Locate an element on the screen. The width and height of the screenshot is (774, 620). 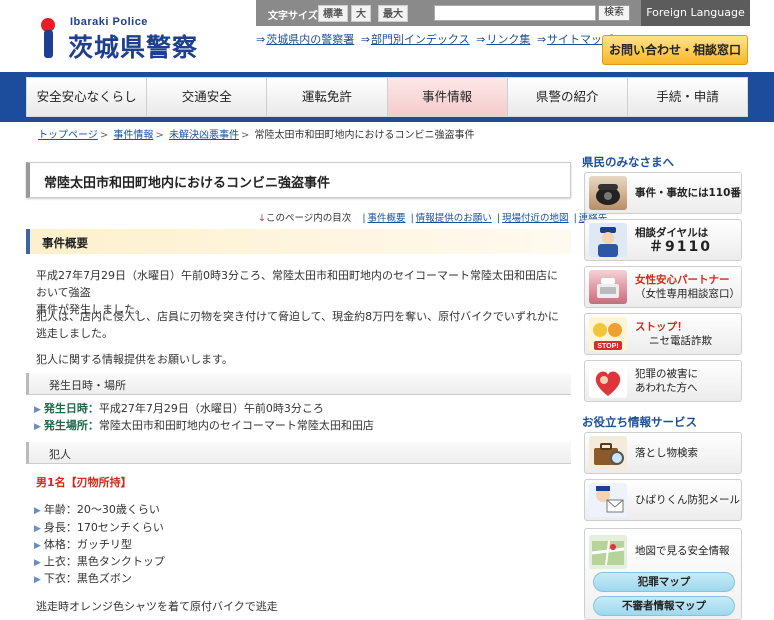
sidebar-item-safety-map: 地図で見る安全情報 犯罪マップ 不審者情報マップ is located at coordinates (663, 574).